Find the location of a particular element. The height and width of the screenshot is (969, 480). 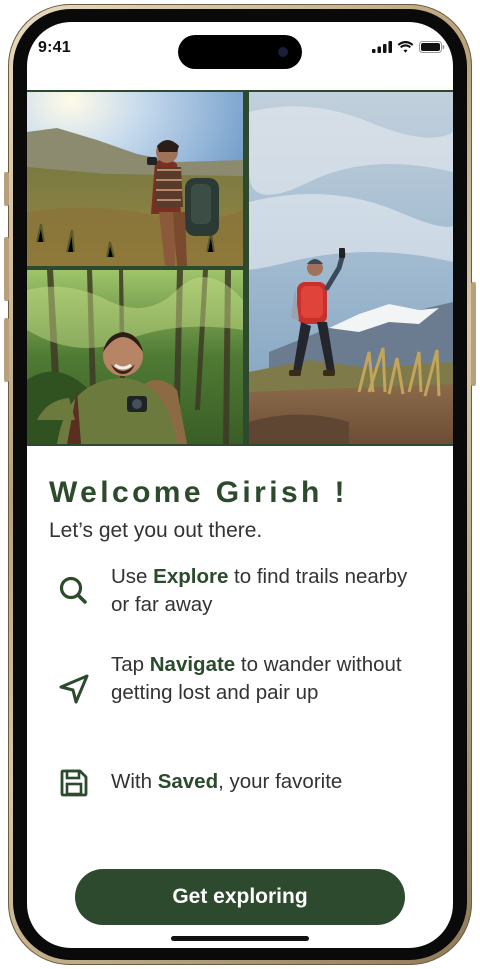

feature-explore-keyword: Explore is located at coordinates (191, 576).